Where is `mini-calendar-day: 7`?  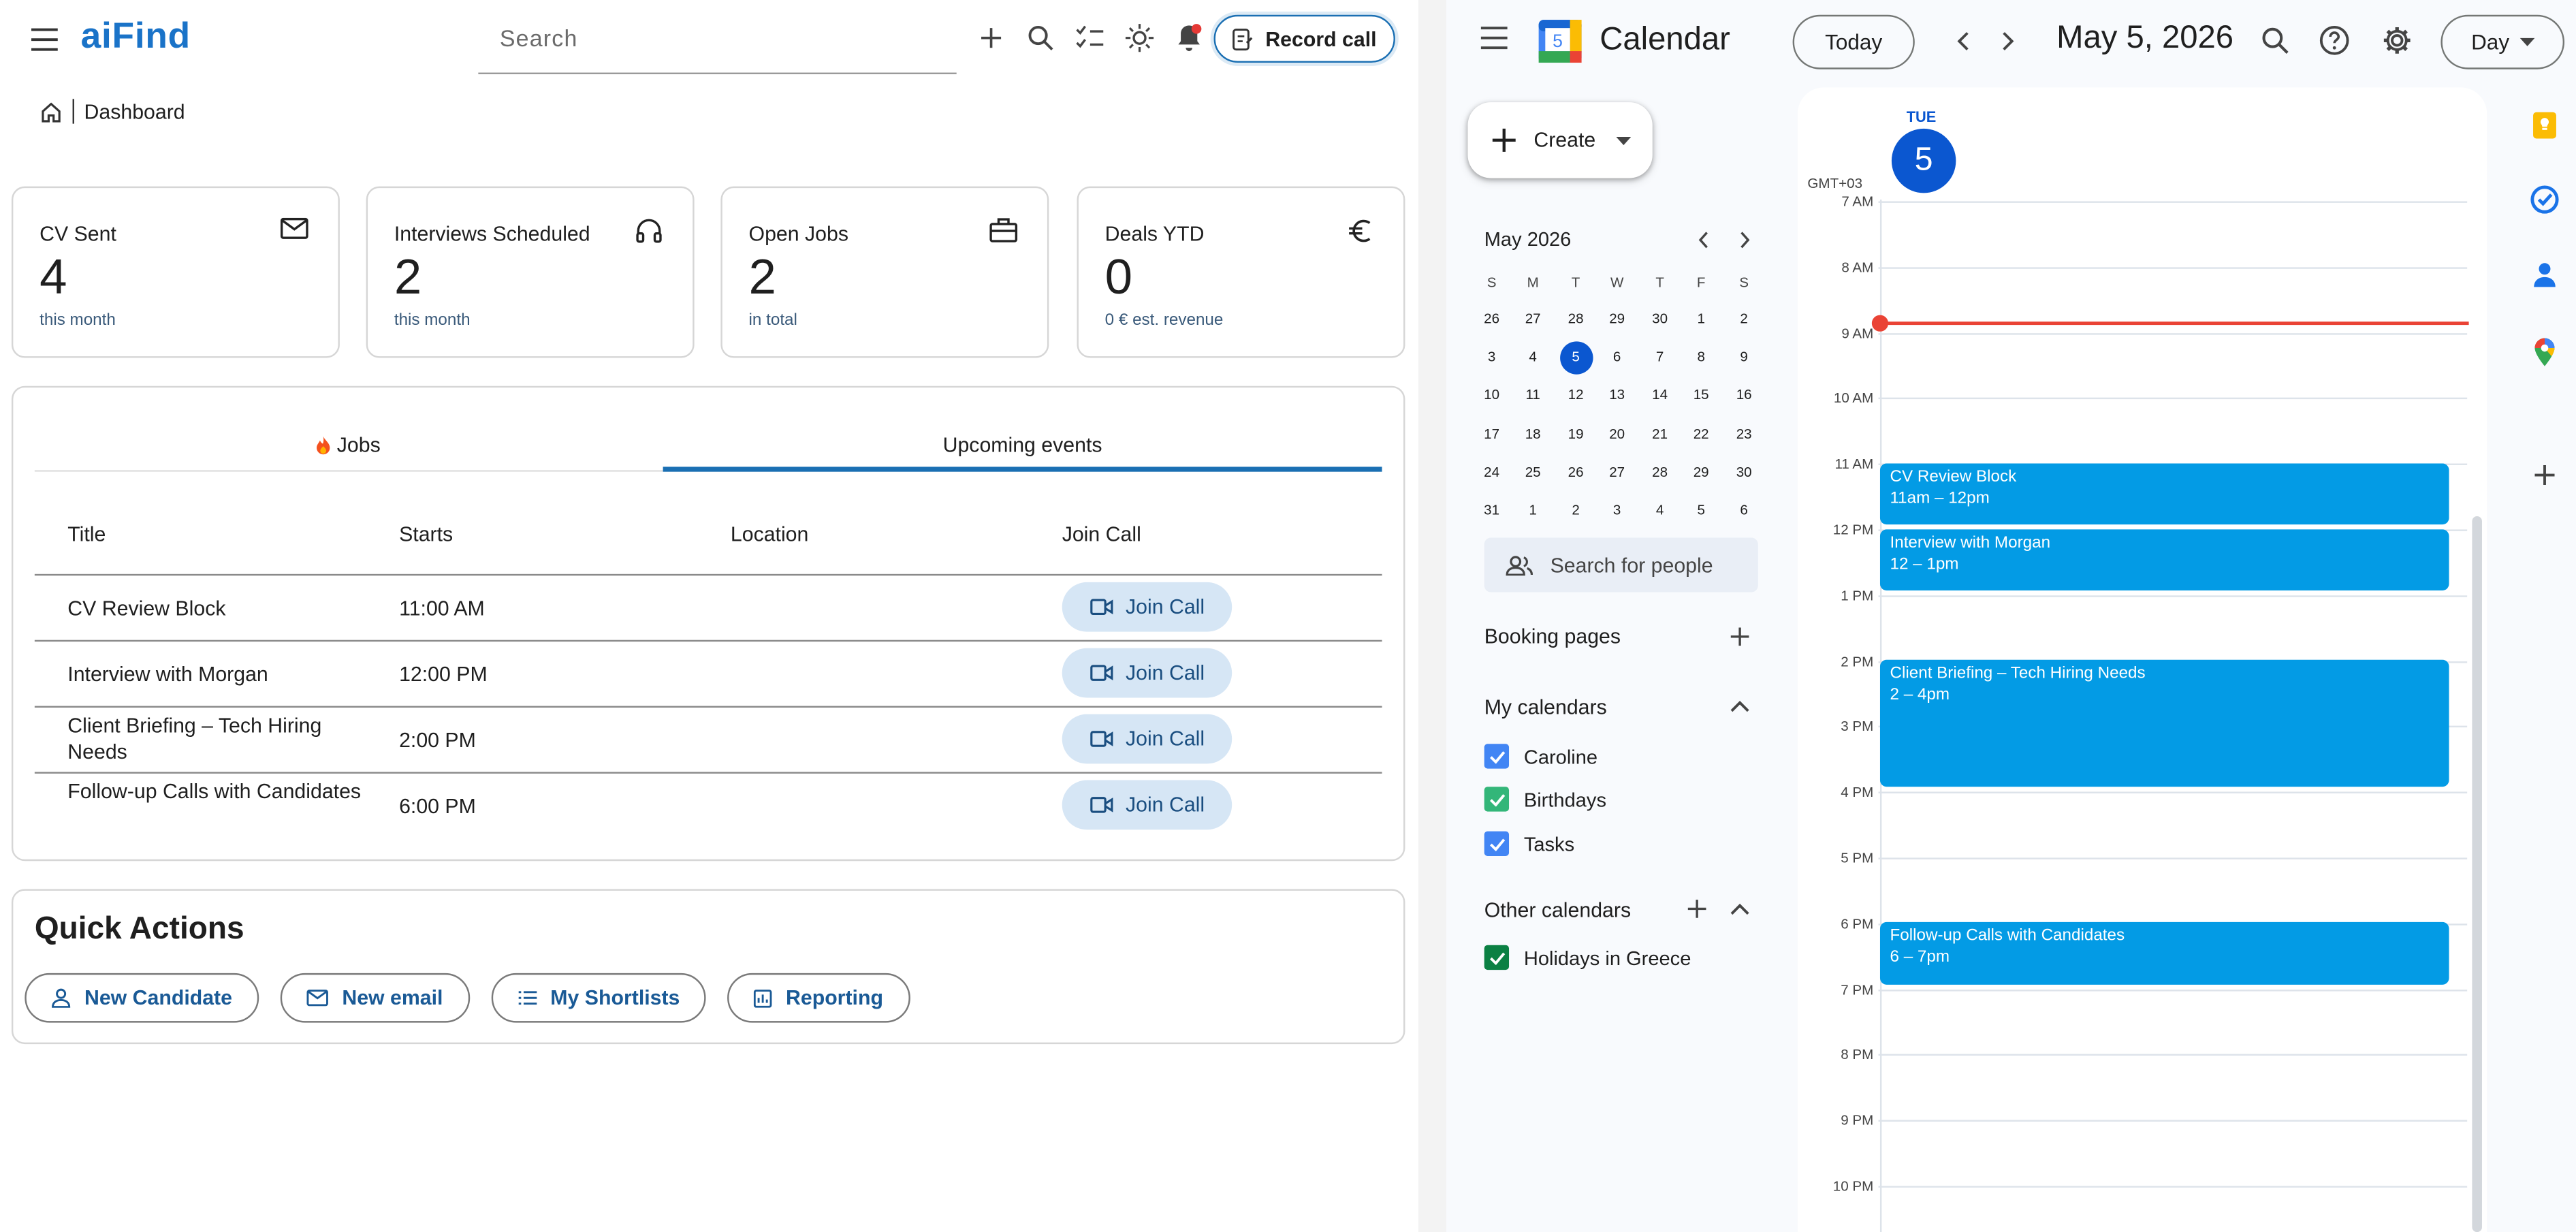
mini-calendar-day: 7 is located at coordinates (1660, 356).